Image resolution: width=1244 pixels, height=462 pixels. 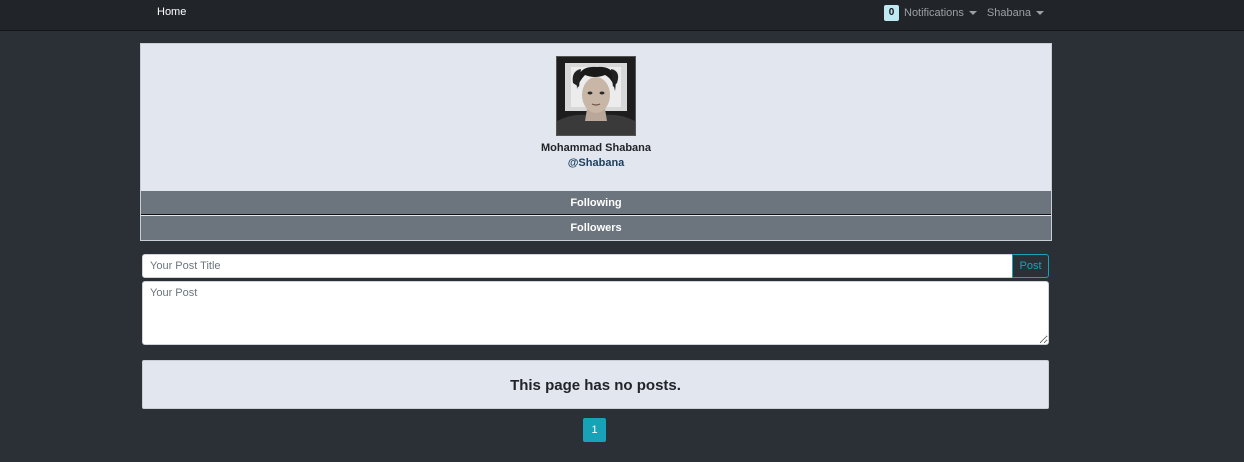 What do you see at coordinates (622, 15) in the screenshot?
I see `top-navbar: Home 0 Notifications Shabana` at bounding box center [622, 15].